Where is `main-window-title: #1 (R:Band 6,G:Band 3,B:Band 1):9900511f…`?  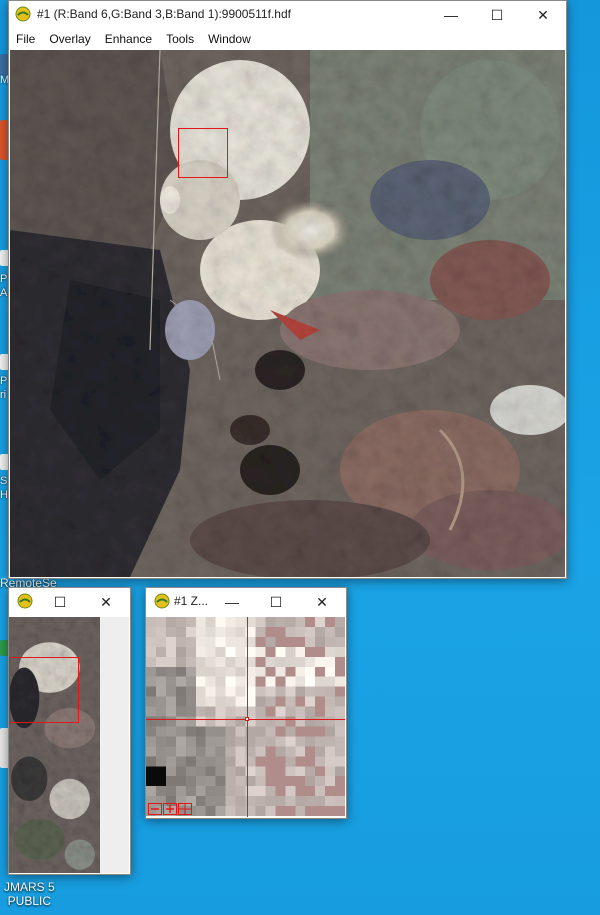
main-window-title: #1 (R:Band 6,G:Band 3,B:Band 1):9900511f… is located at coordinates (164, 14).